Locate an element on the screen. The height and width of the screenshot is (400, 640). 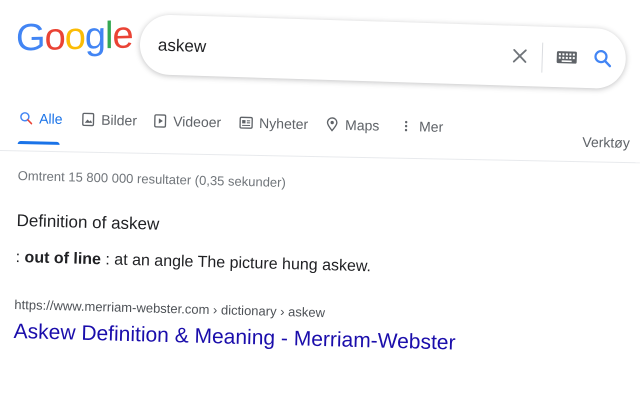
logo-letter: l is located at coordinates (108, 36).